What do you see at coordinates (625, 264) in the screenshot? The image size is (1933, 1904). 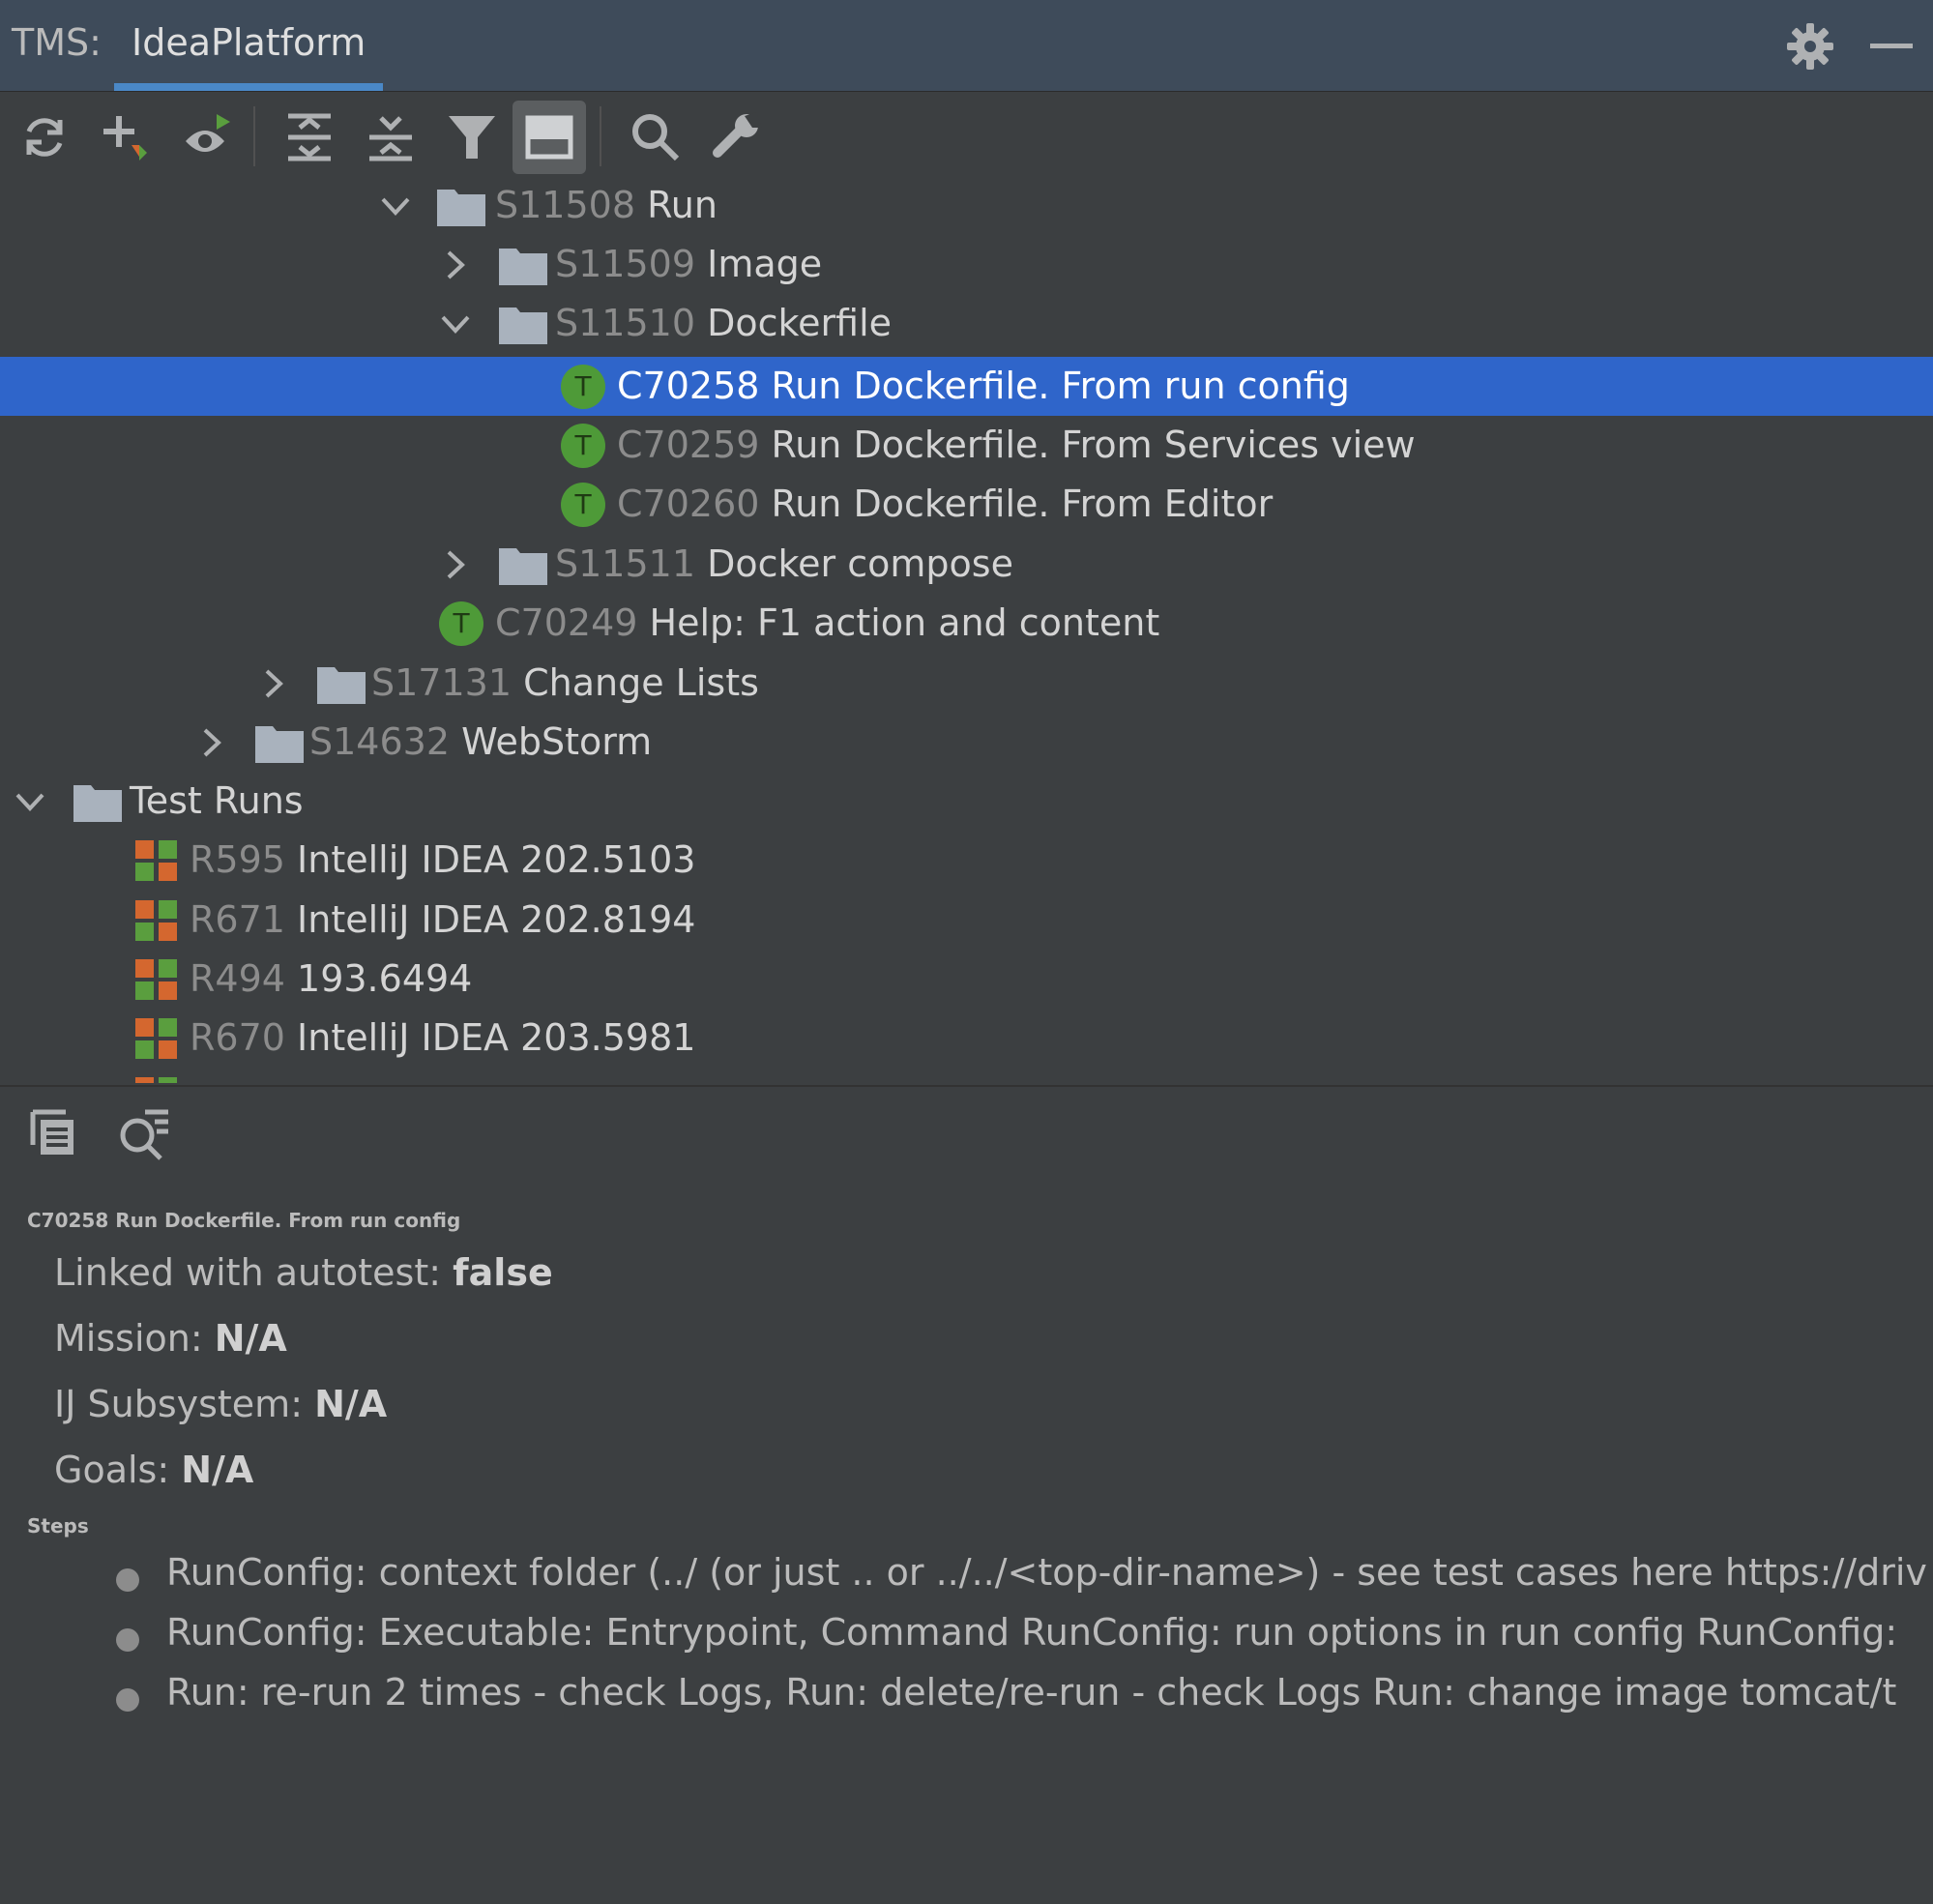 I see `node-id: S11509` at bounding box center [625, 264].